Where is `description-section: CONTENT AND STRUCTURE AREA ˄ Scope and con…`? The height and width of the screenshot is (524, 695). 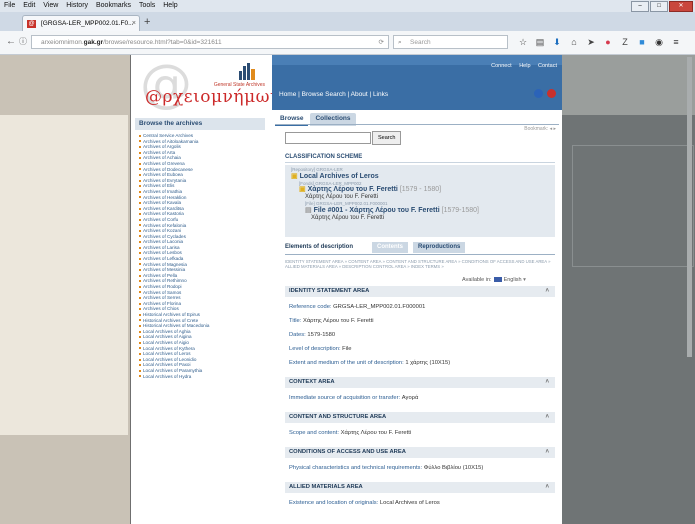 description-section: CONTENT AND STRUCTURE AREA ˄ Scope and con… is located at coordinates (420, 424).